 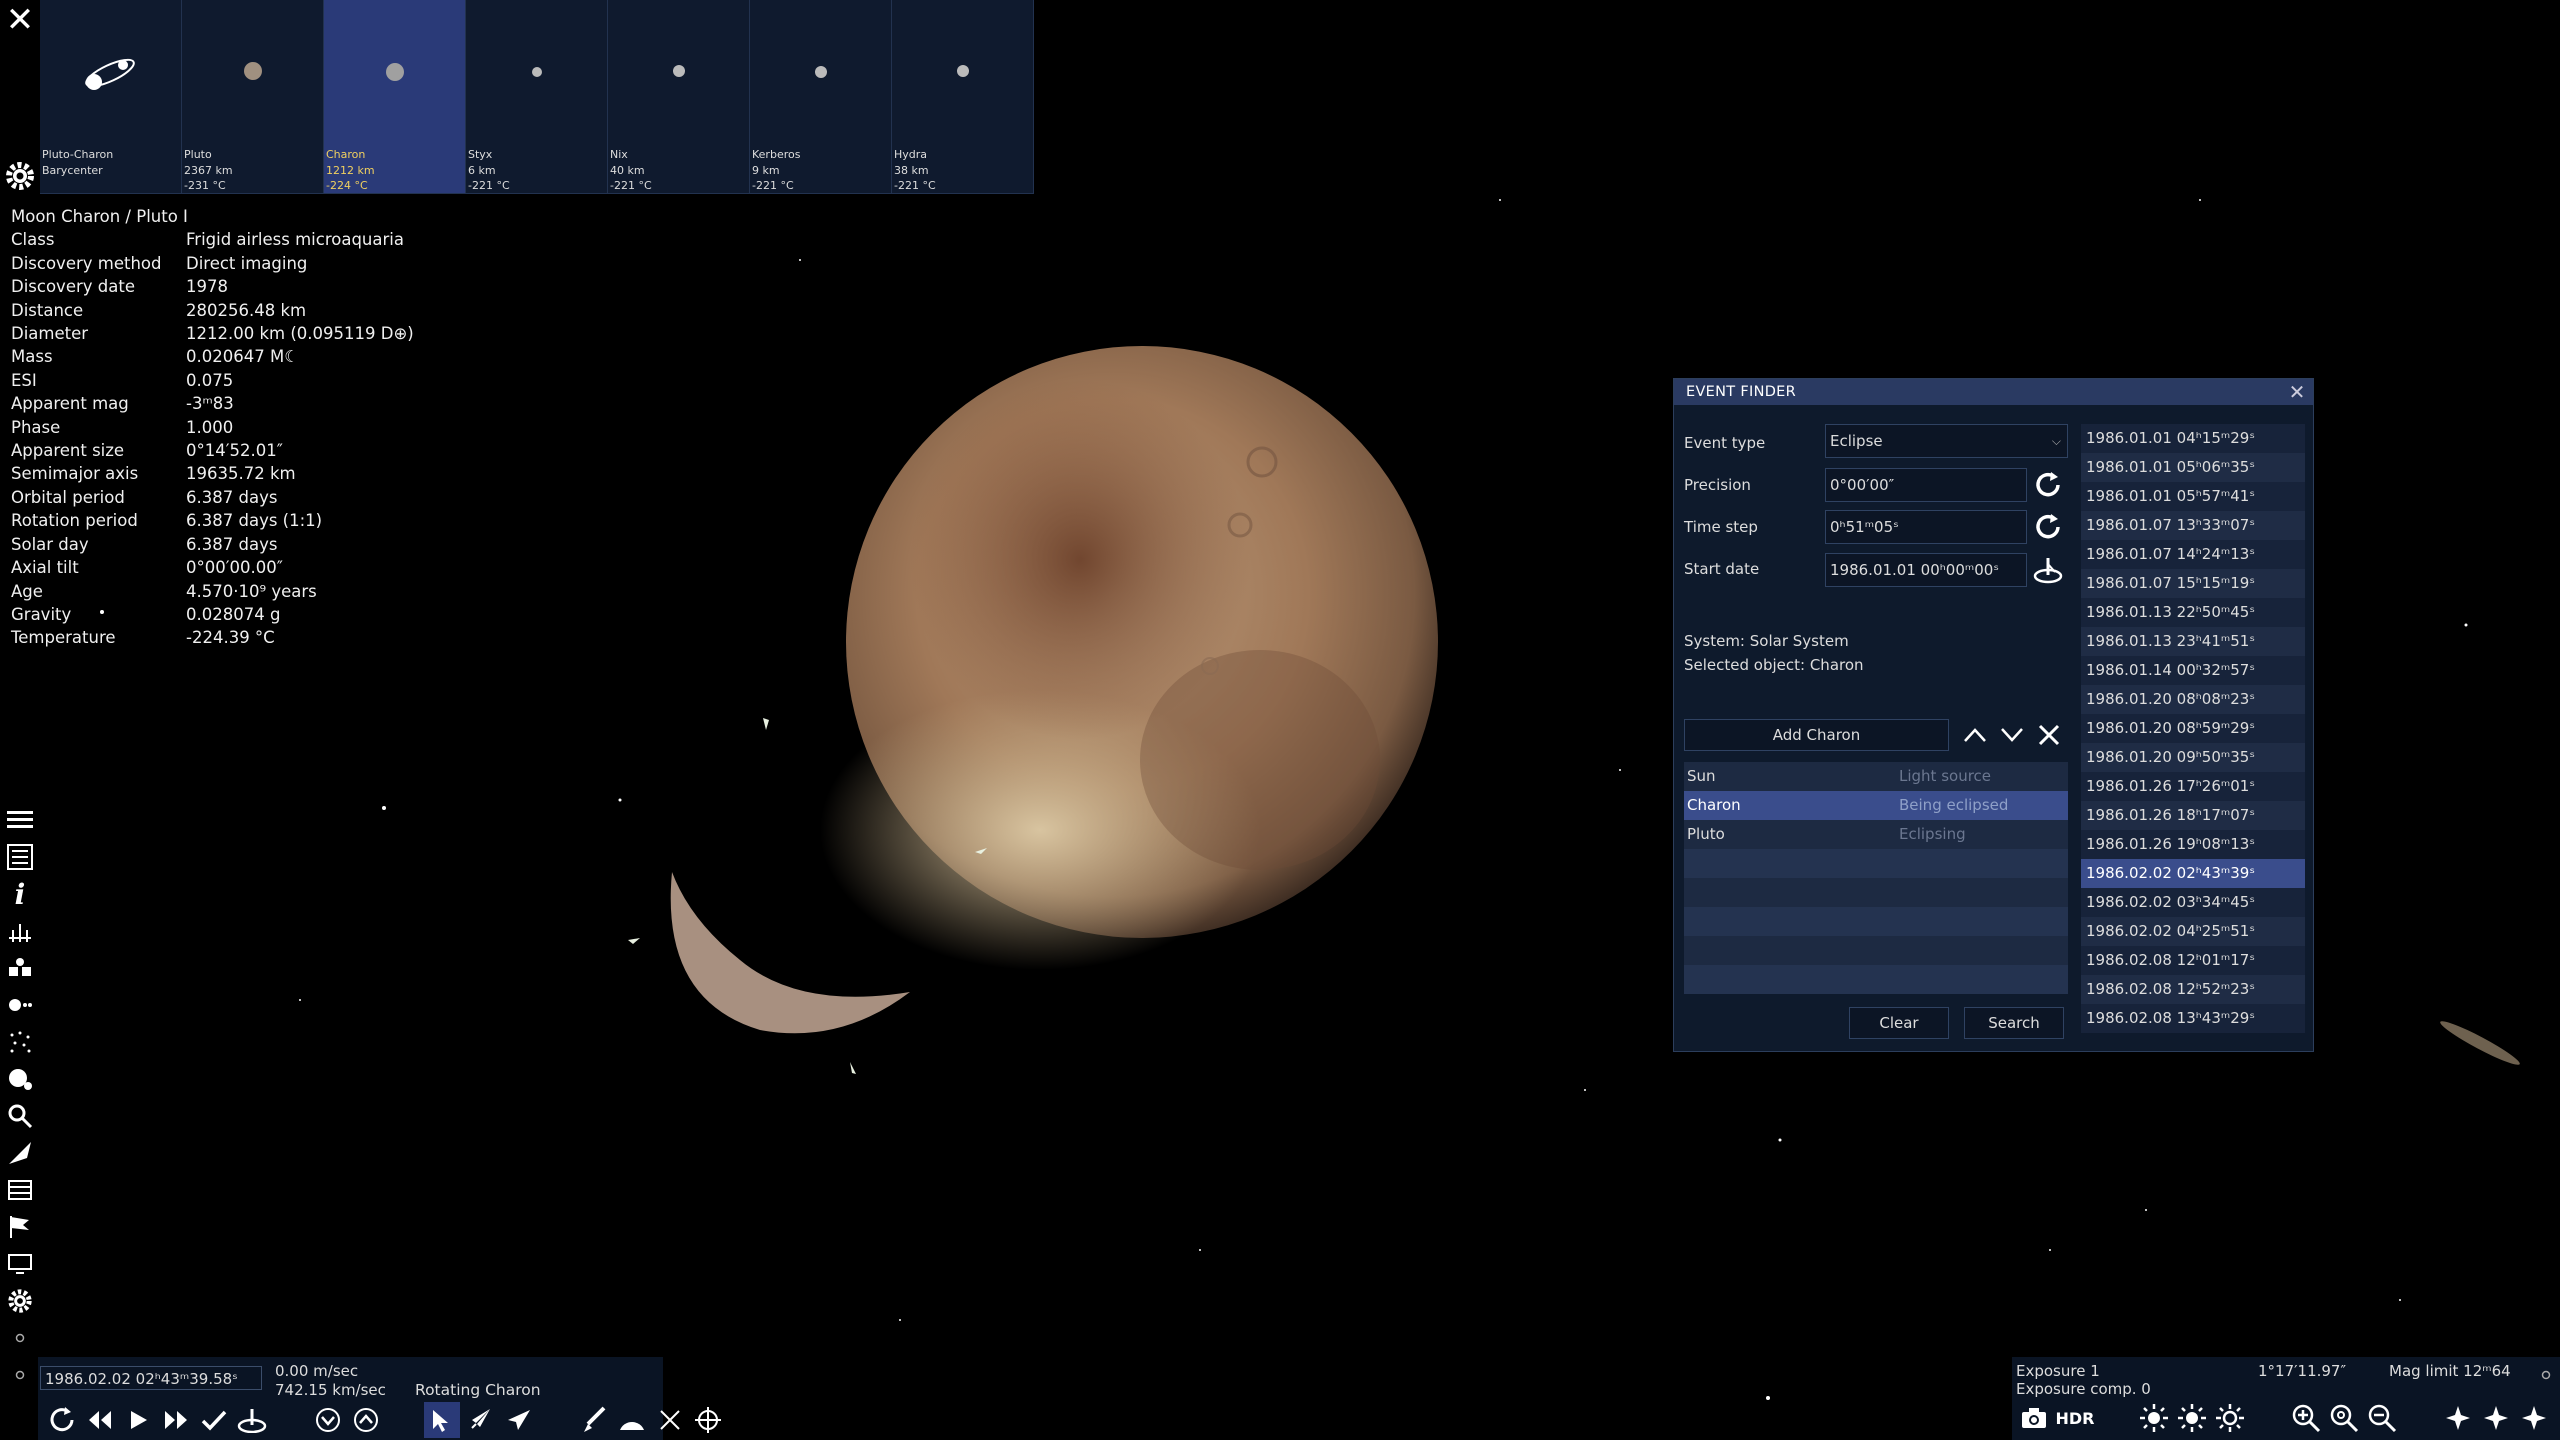 What do you see at coordinates (1876, 834) in the screenshot?
I see `object-row: Pluto Eclipsing` at bounding box center [1876, 834].